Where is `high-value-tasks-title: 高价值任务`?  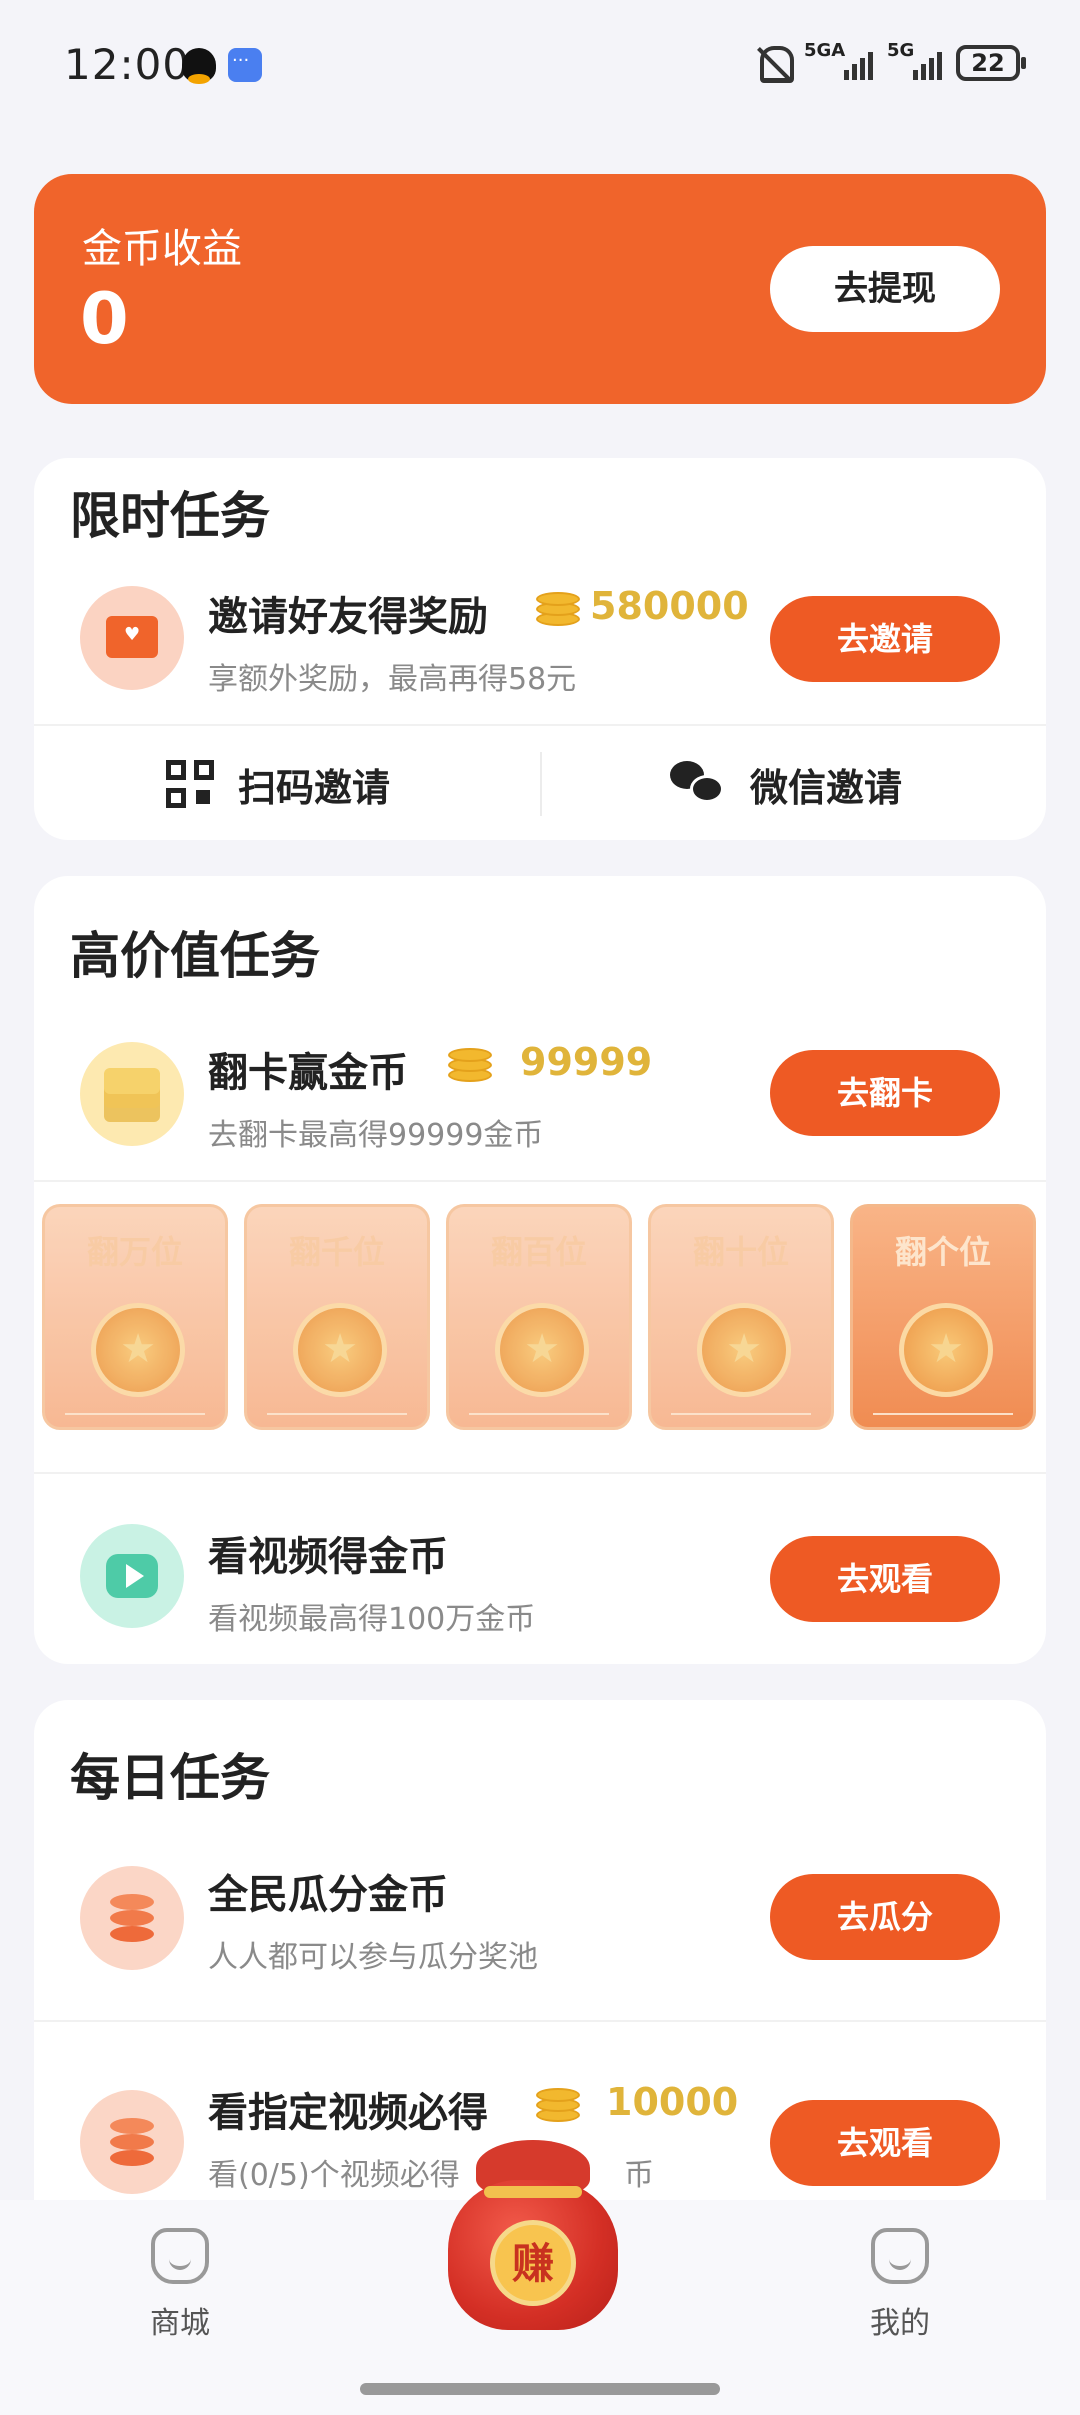
high-value-tasks-title: 高价值任务 is located at coordinates (195, 956).